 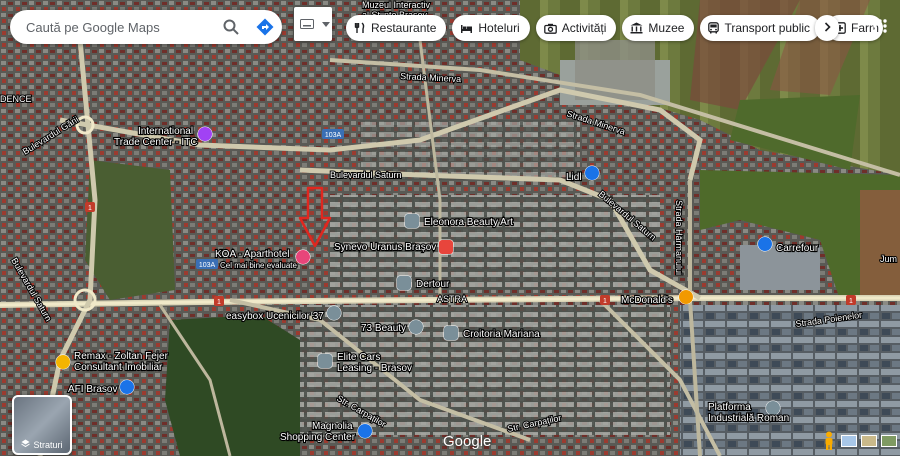 I want to click on street-label-bd-saturn: Bulevardul Saturn, so click(x=366, y=175).